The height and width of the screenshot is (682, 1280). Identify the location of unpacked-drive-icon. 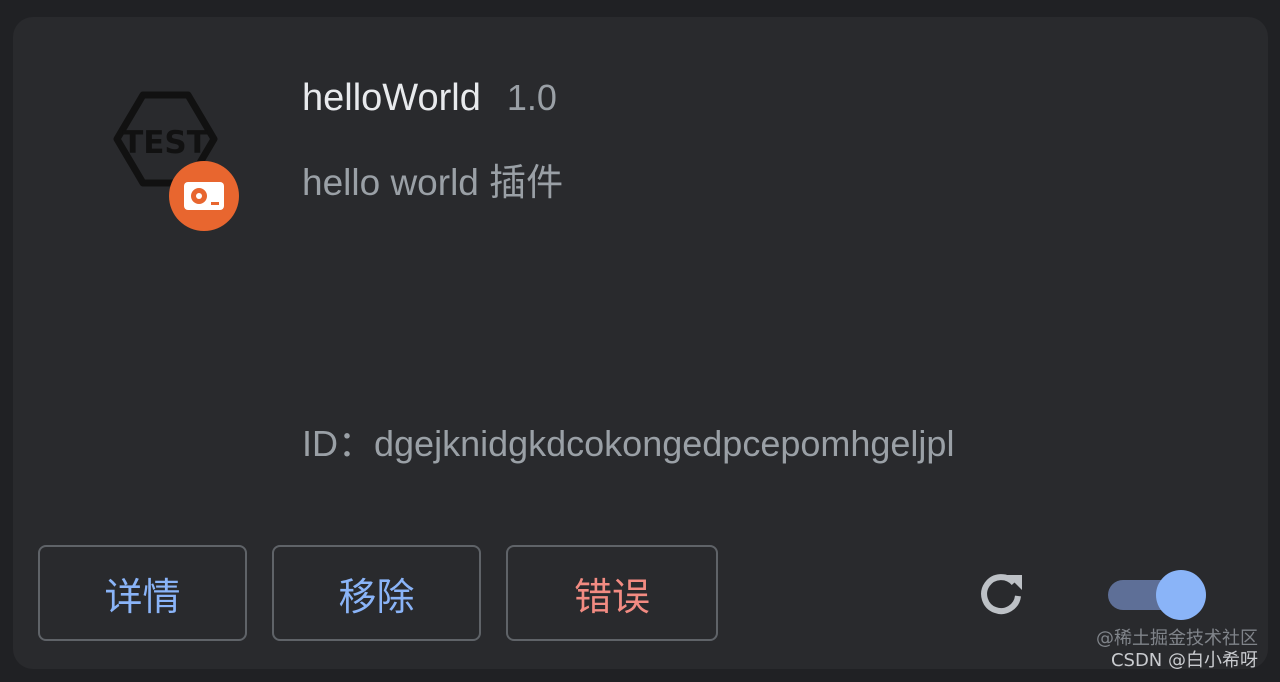
(204, 196).